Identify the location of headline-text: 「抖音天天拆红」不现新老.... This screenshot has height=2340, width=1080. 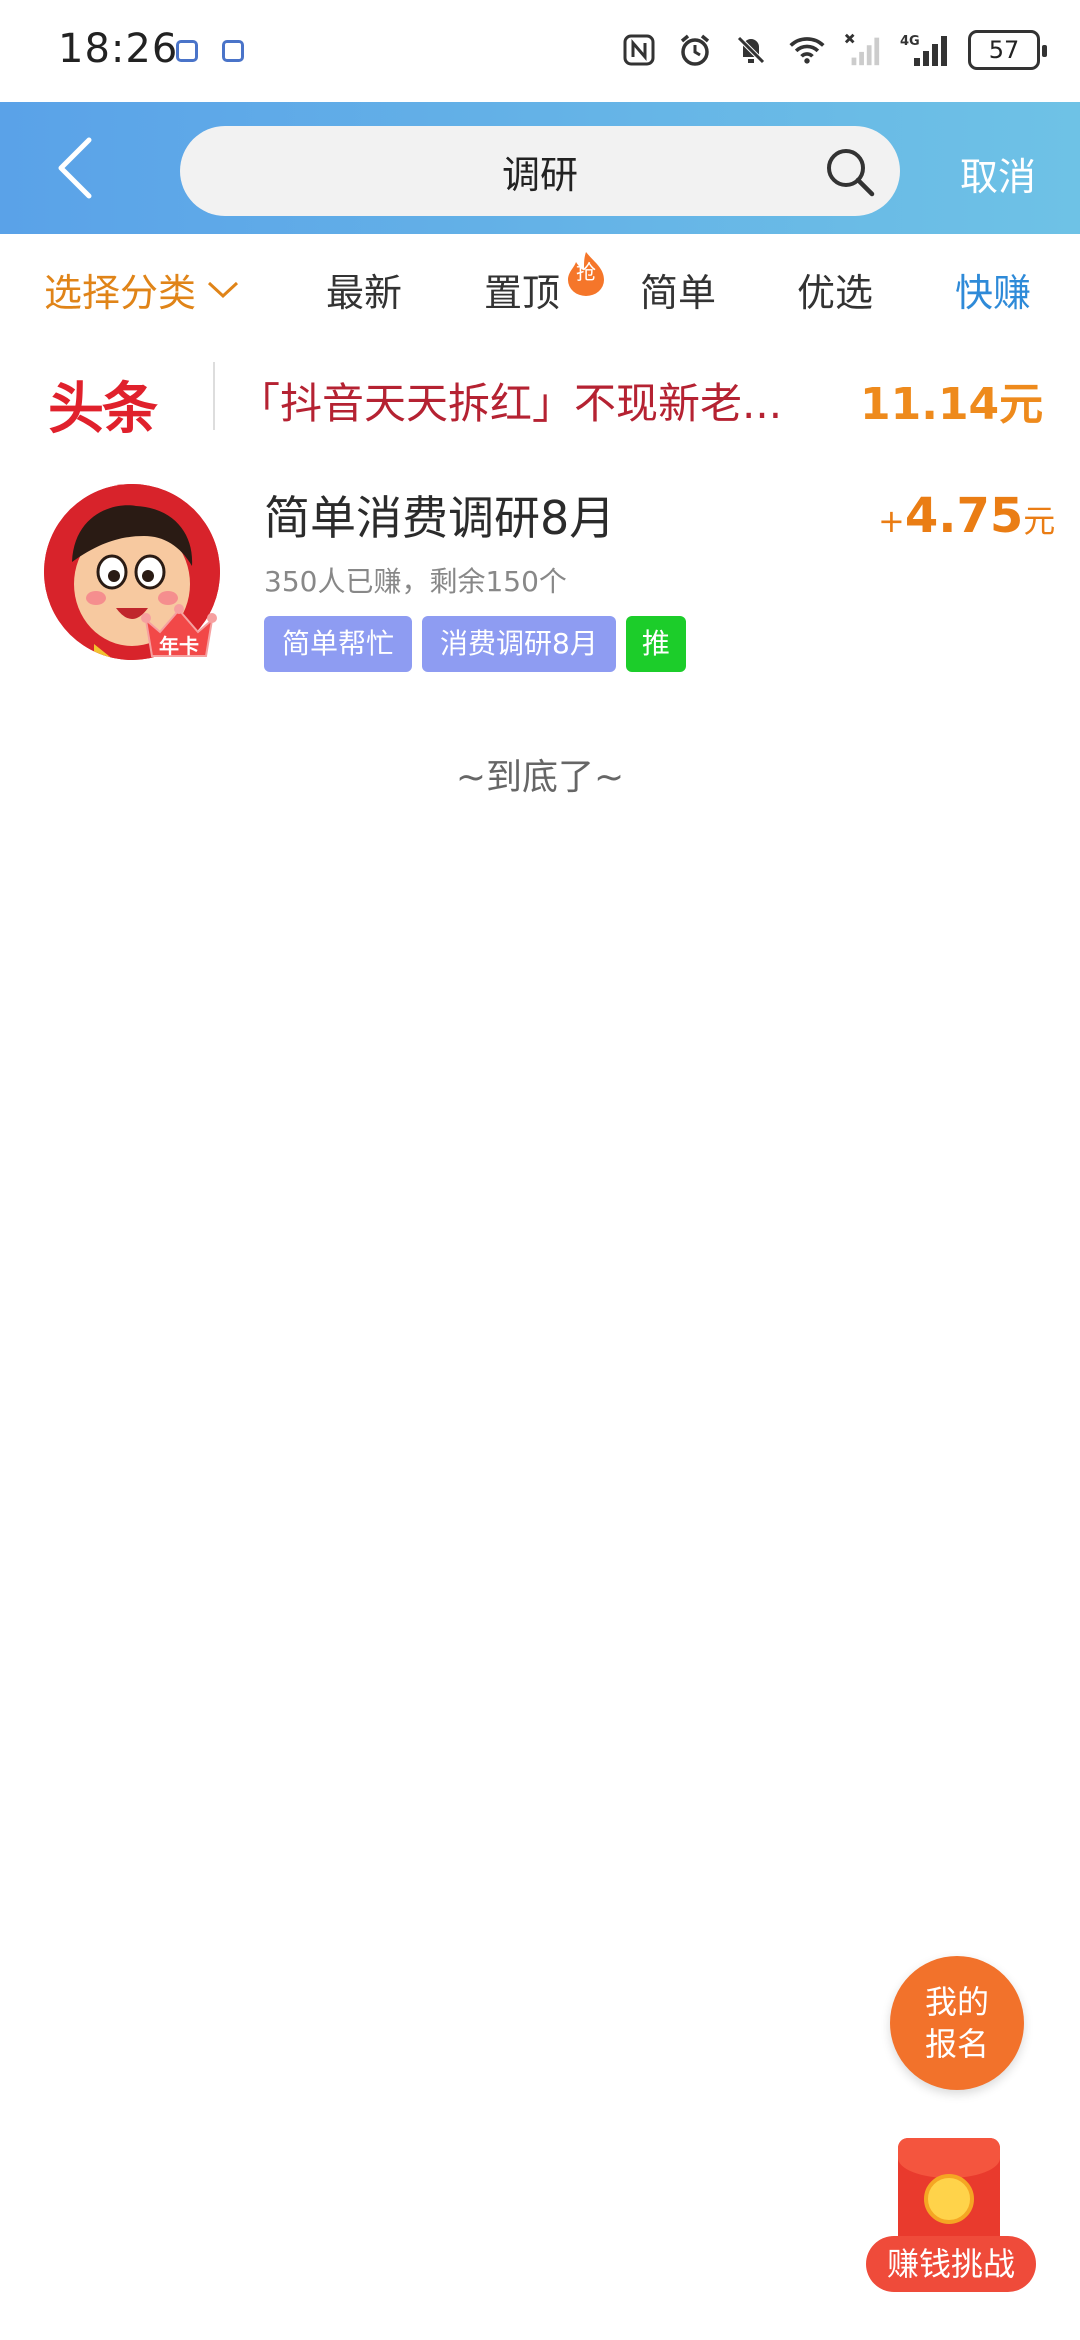
(510, 403).